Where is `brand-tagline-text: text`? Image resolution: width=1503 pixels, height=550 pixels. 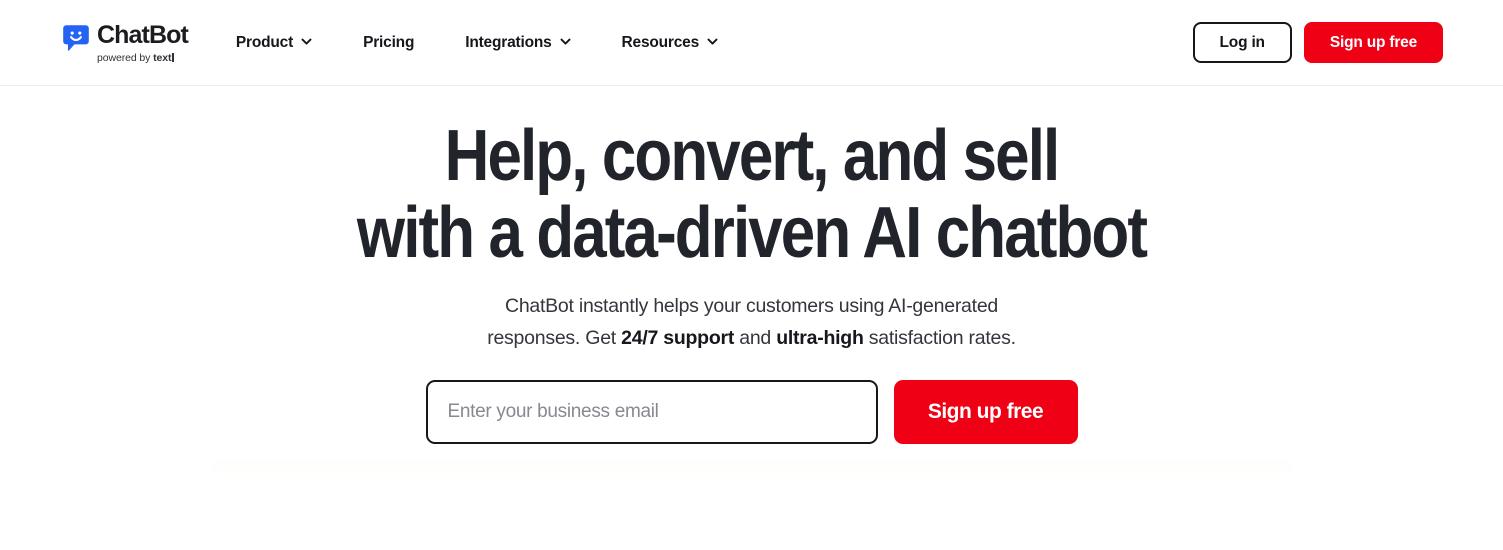 brand-tagline-text: text is located at coordinates (162, 58).